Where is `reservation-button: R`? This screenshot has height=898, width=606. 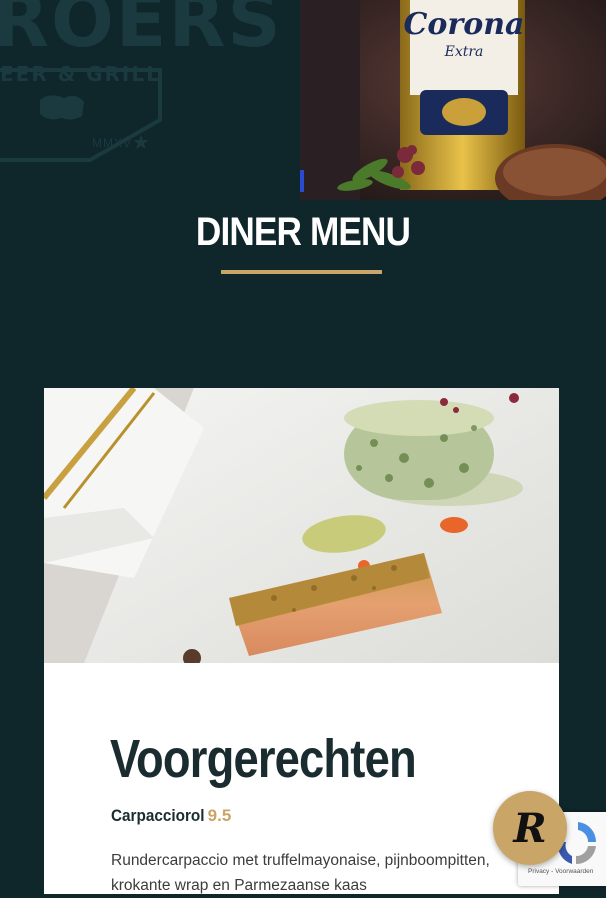
reservation-button: R is located at coordinates (530, 828).